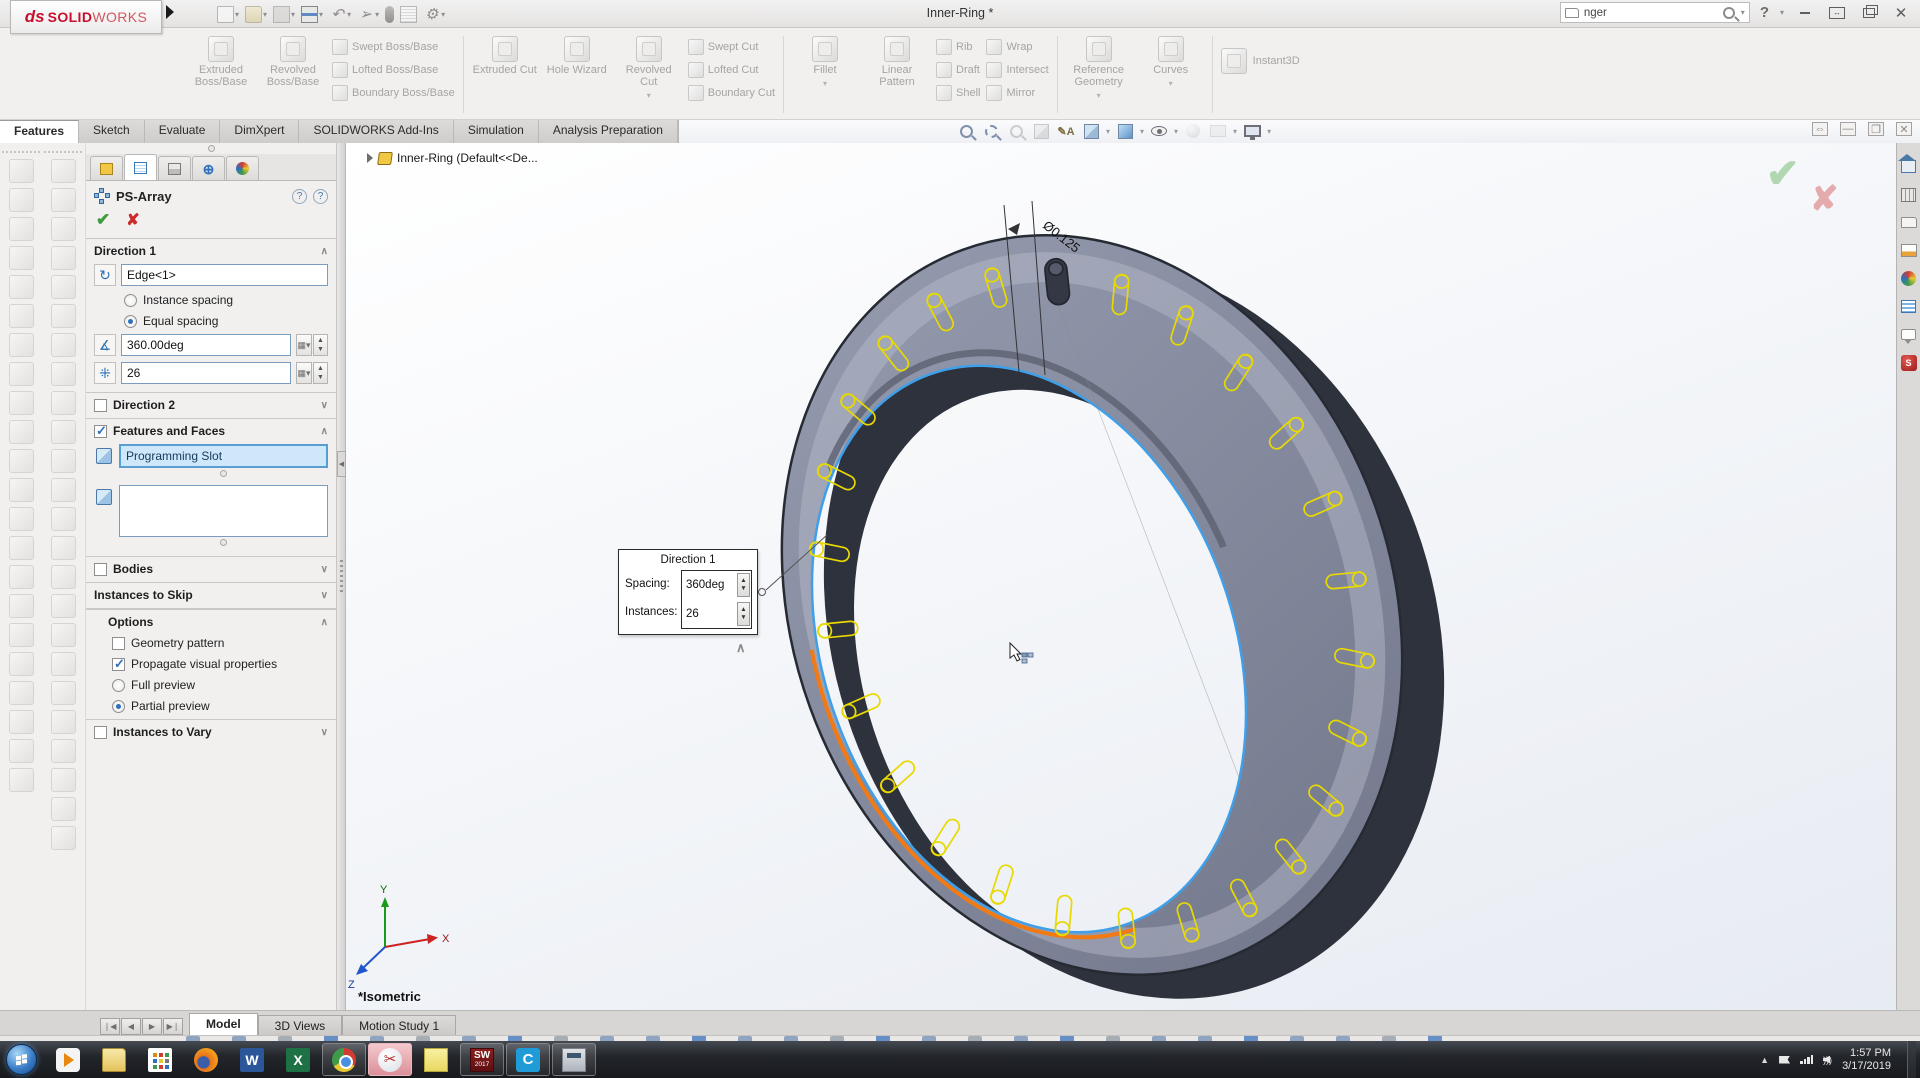  What do you see at coordinates (958, 70) in the screenshot?
I see `ribbon-button-draft: Draft` at bounding box center [958, 70].